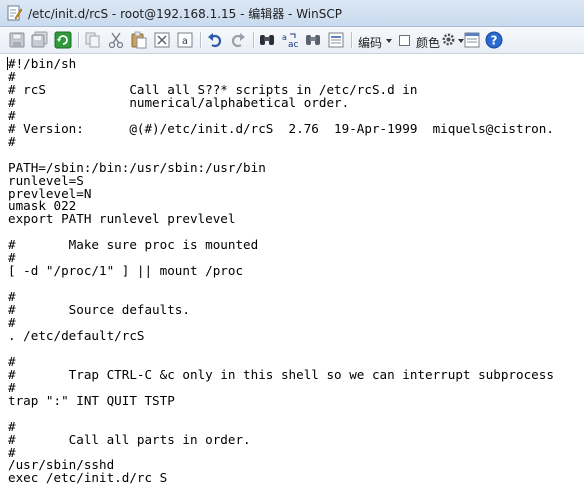  Describe the element at coordinates (126, 271) in the screenshot. I see `code-line: [ -d "/proc/1" ] || mount /proc` at that location.